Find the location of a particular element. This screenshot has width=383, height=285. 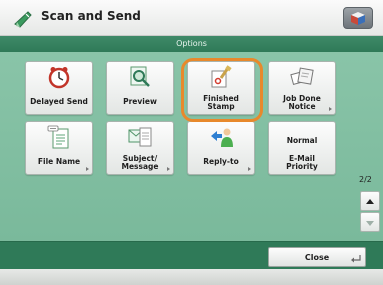

tile-label: Subject/ Message is located at coordinates (140, 163).